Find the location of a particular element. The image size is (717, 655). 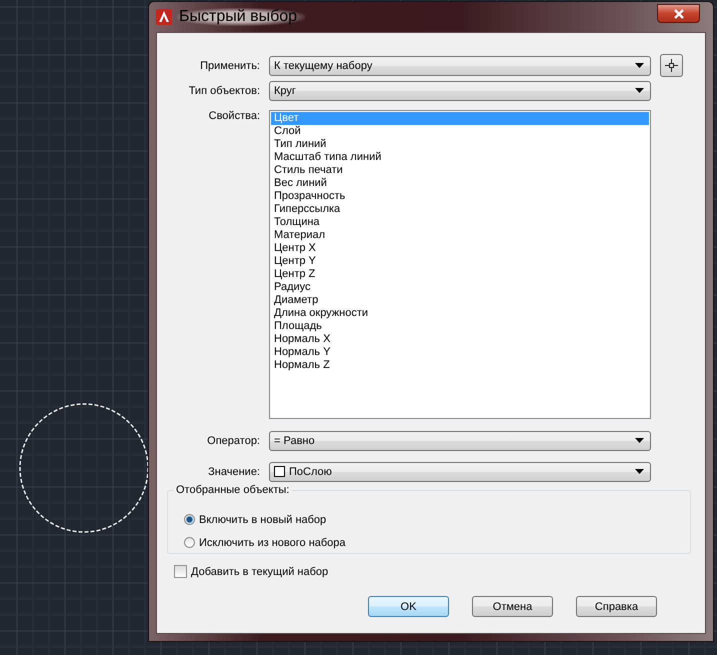

list-item: Диаметр is located at coordinates (460, 300).